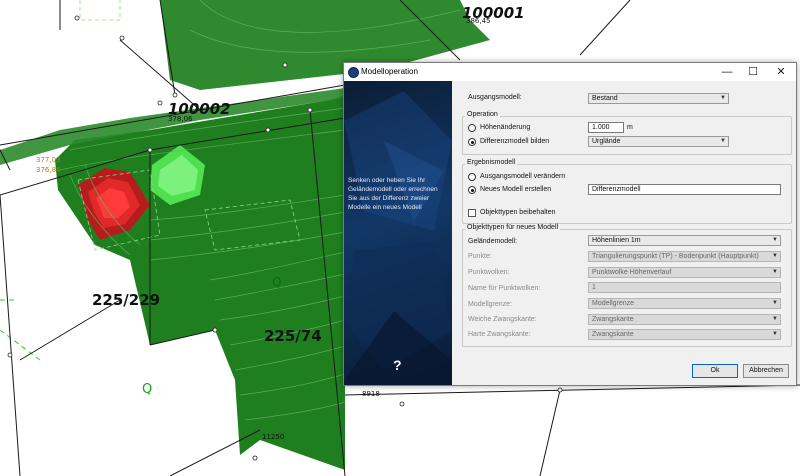  Describe the element at coordinates (147, 389) in the screenshot. I see `map-symbol-q-left: Q` at that location.